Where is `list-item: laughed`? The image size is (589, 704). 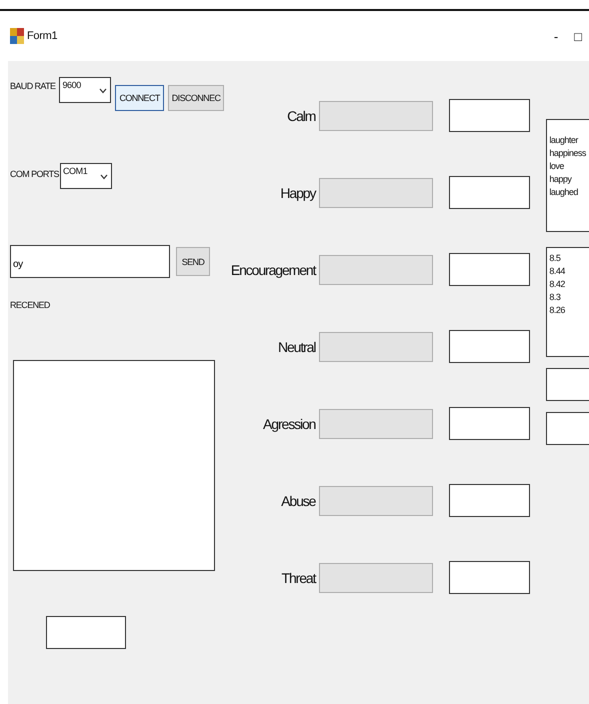
list-item: laughed is located at coordinates (563, 192).